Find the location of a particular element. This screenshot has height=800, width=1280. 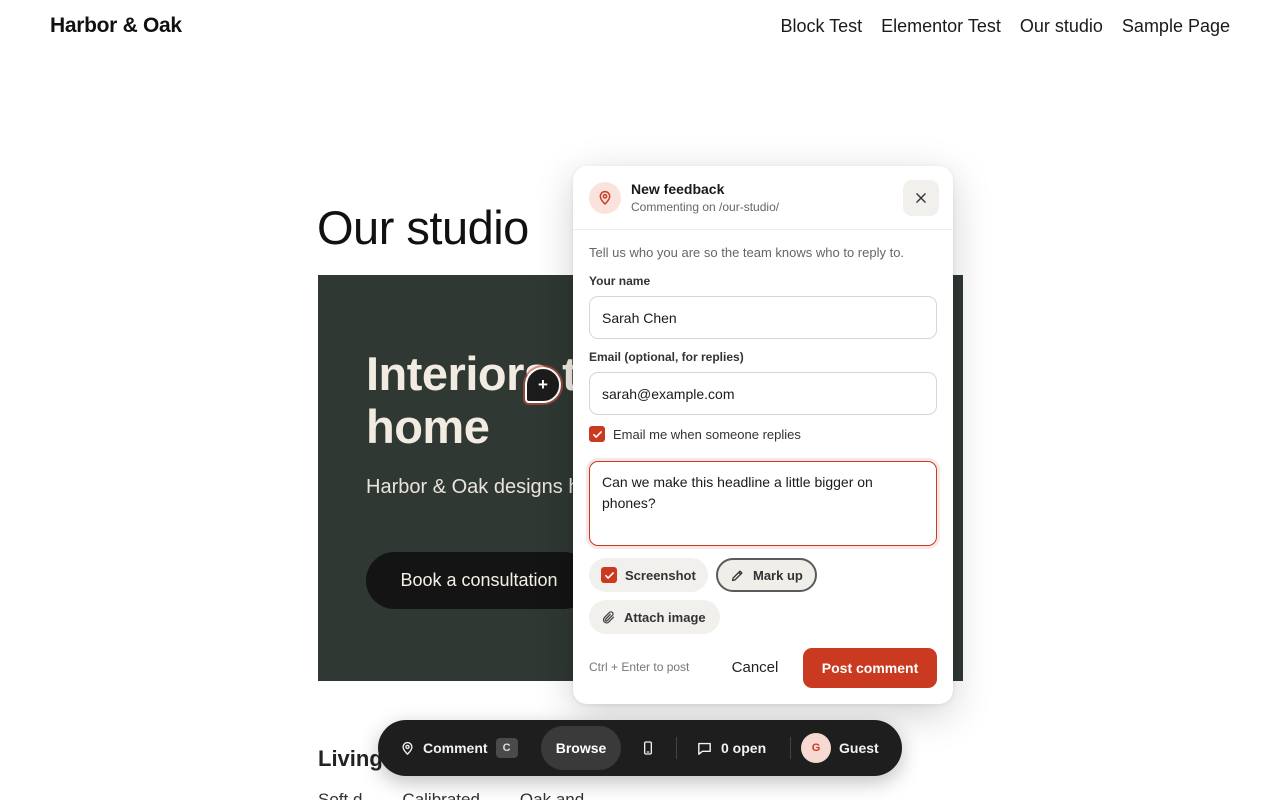

feedback-pin-marker: + is located at coordinates (543, 385).